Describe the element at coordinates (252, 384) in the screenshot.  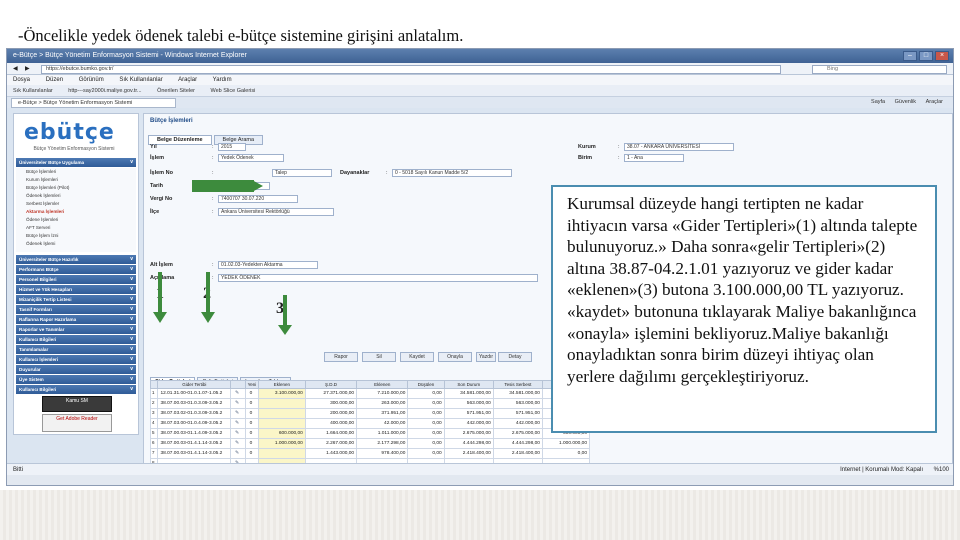
I see `col-header: Yeni` at that location.